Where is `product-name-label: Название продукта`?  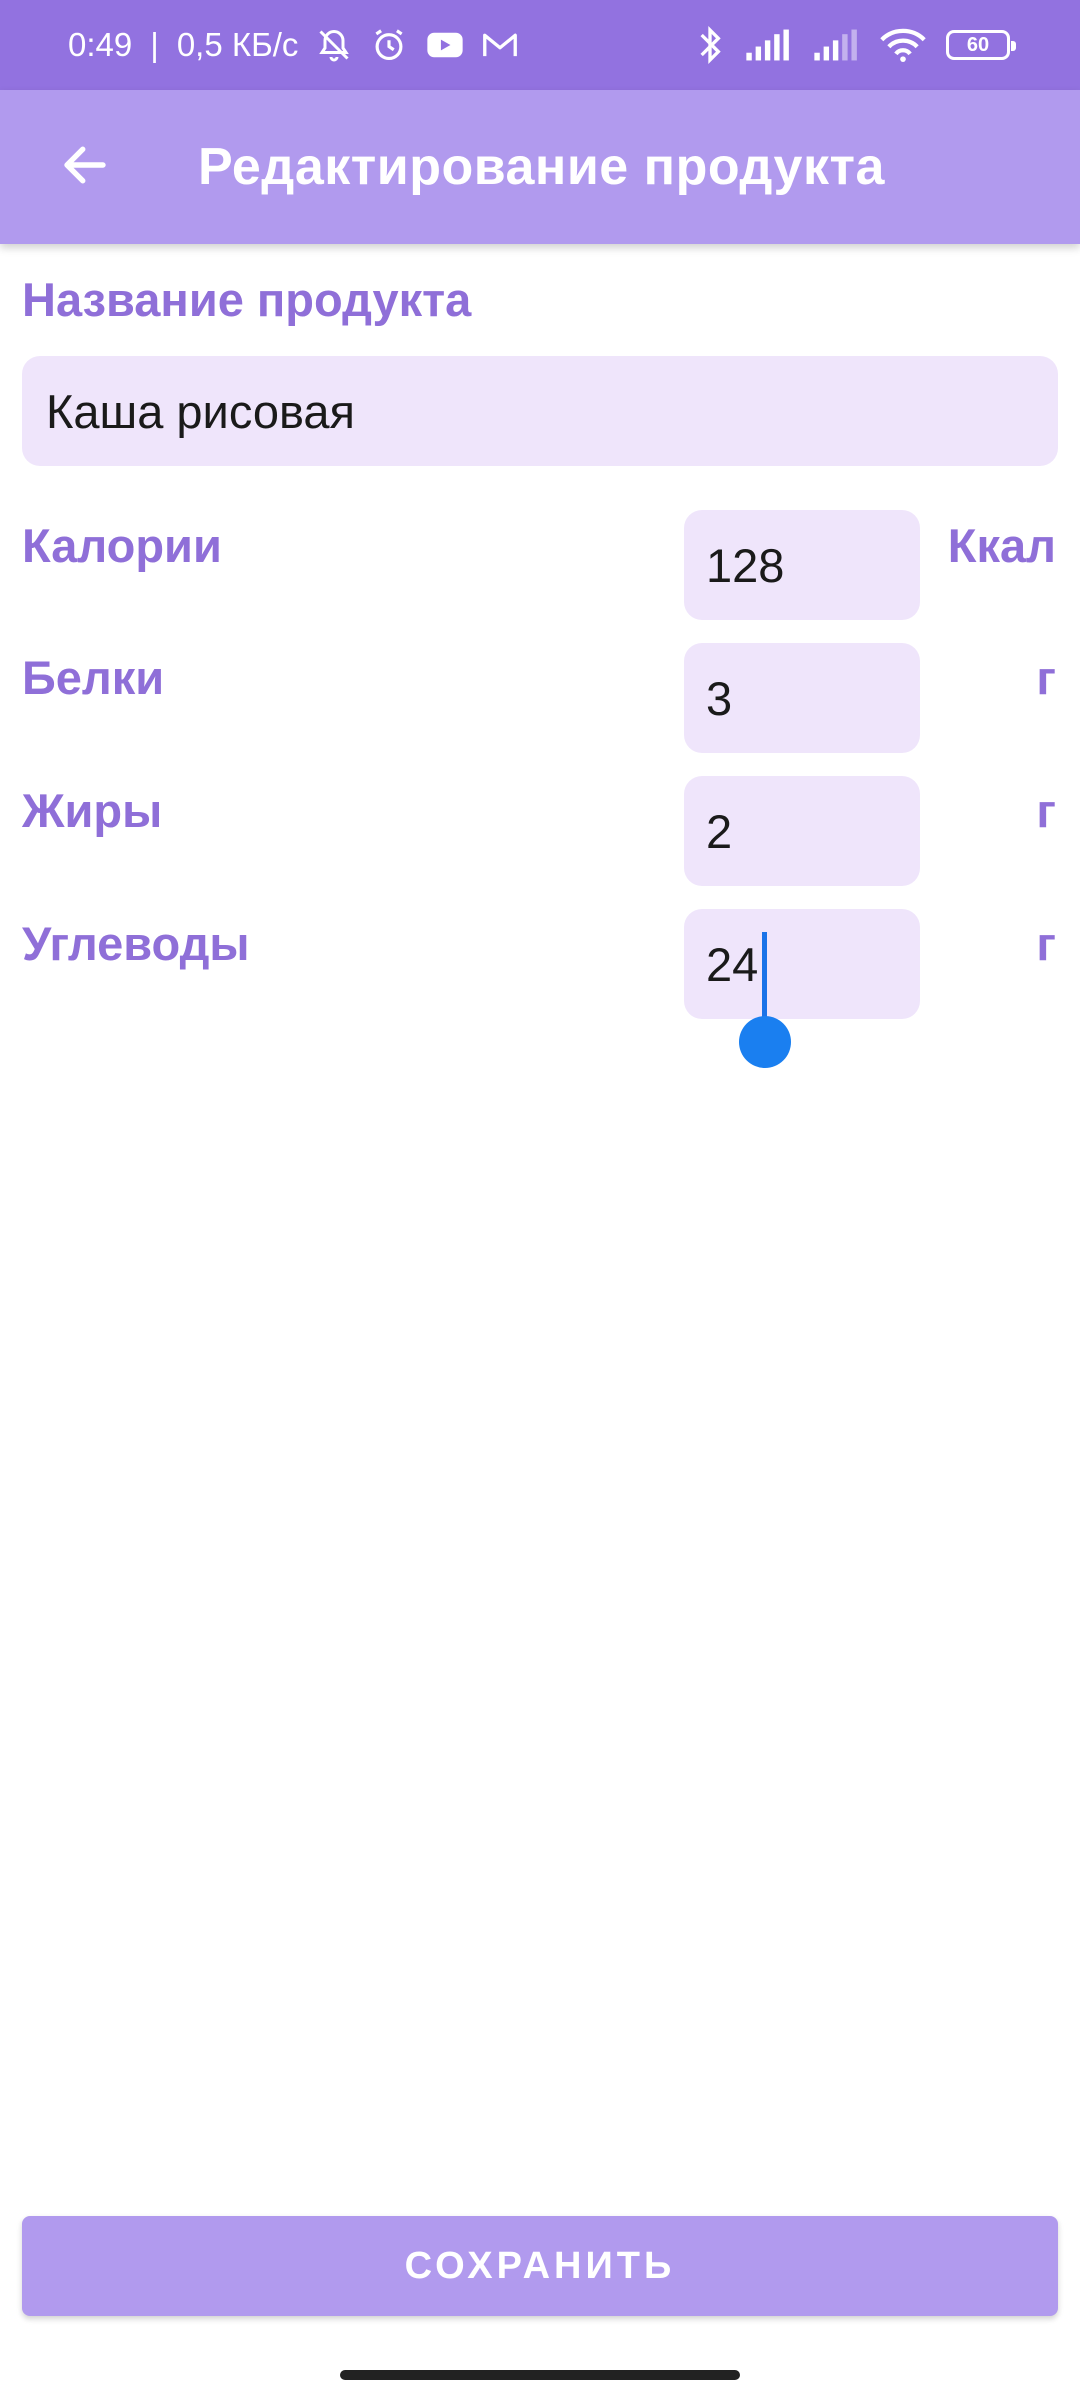
product-name-label: Название продукта is located at coordinates (247, 299).